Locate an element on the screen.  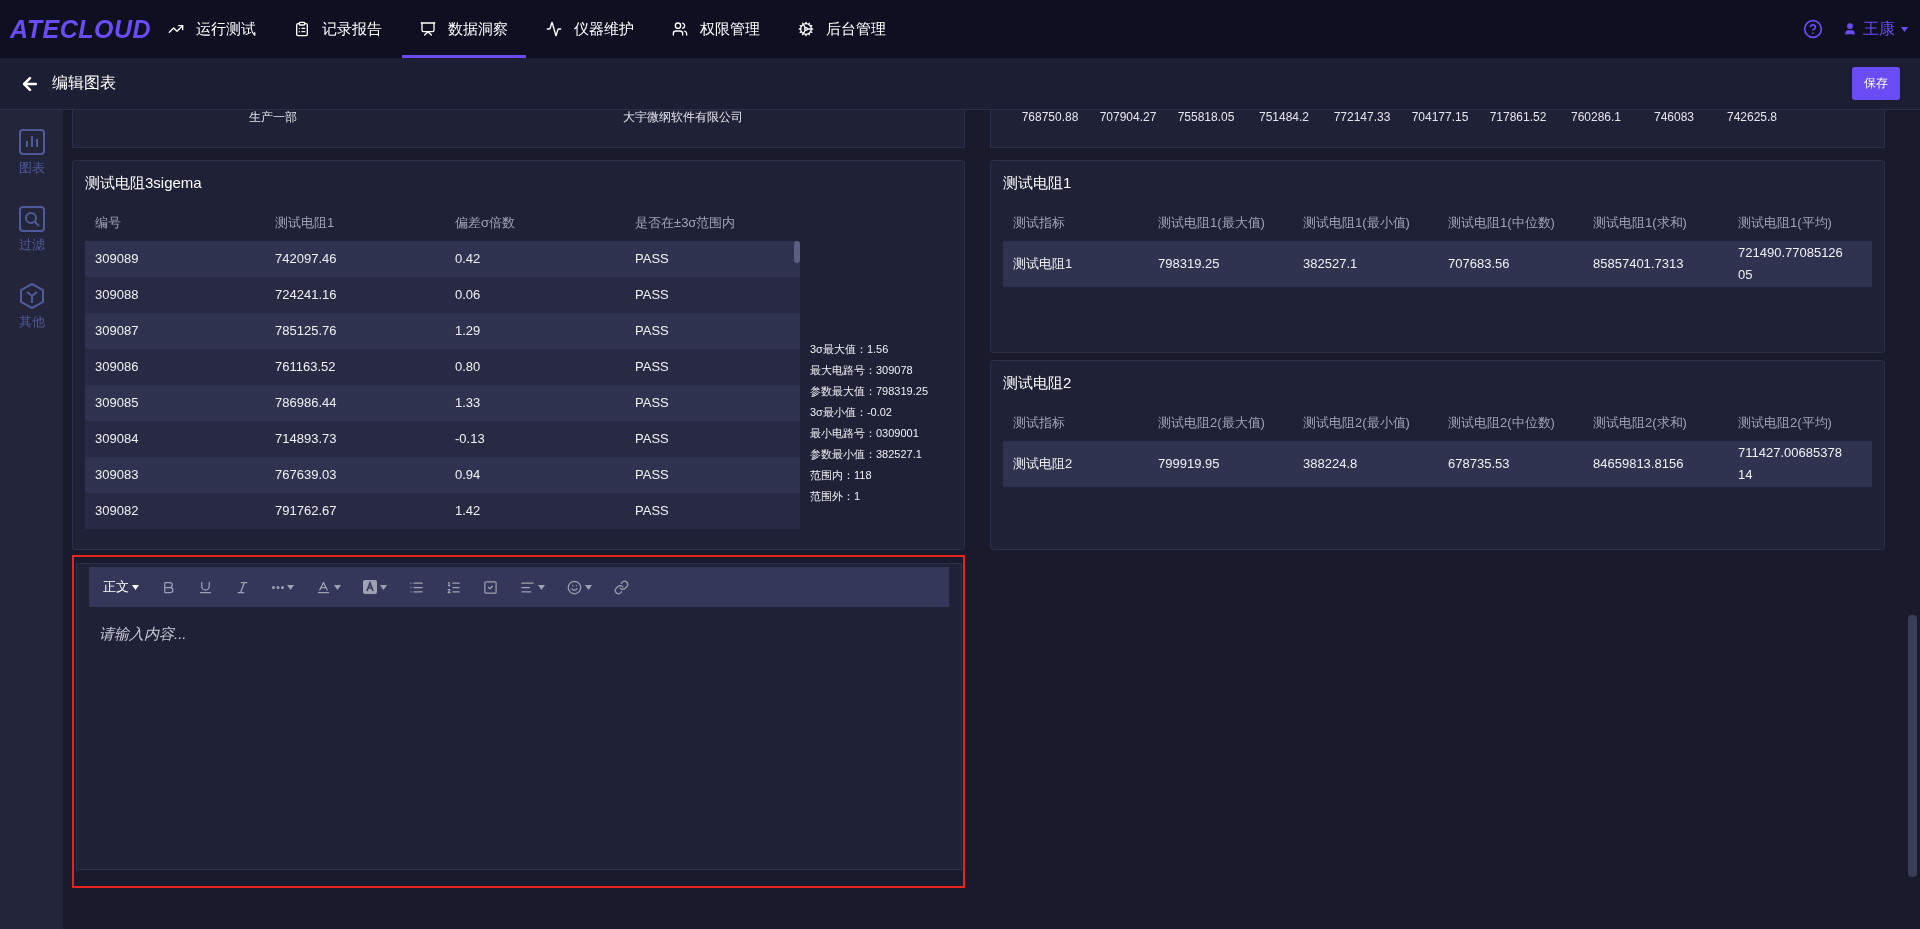
table-cell-text: 721490.7708512605 is located at coordinates (1790, 264).